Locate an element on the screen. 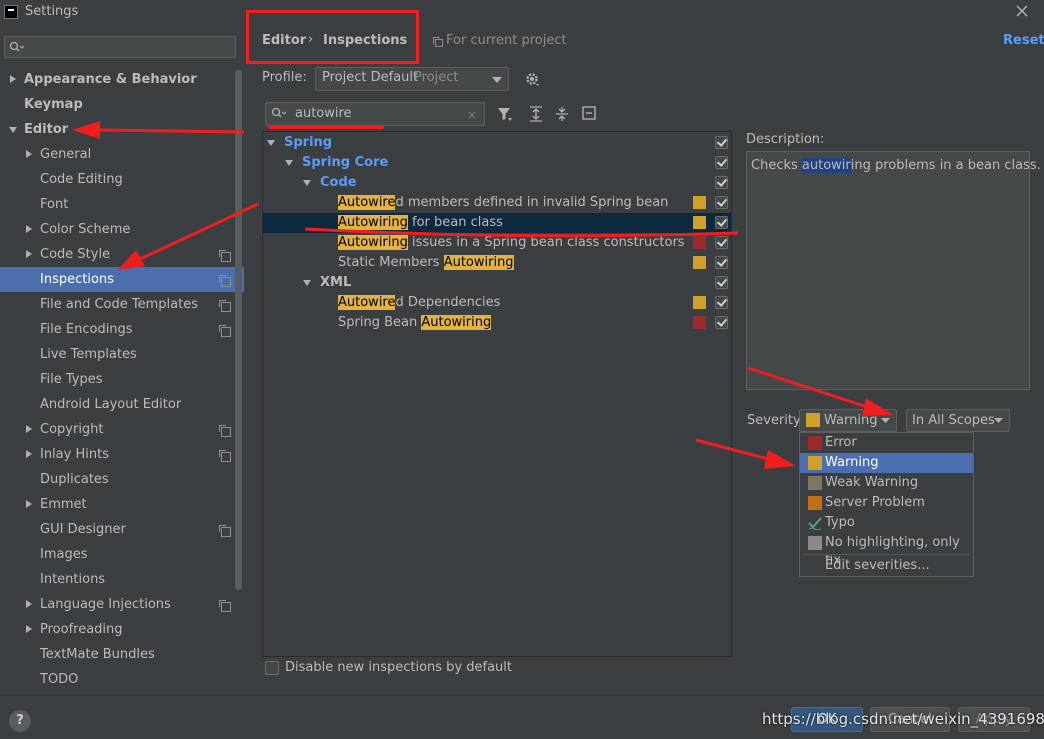 This screenshot has height=739, width=1044. reset-link: Reset is located at coordinates (1023, 40).